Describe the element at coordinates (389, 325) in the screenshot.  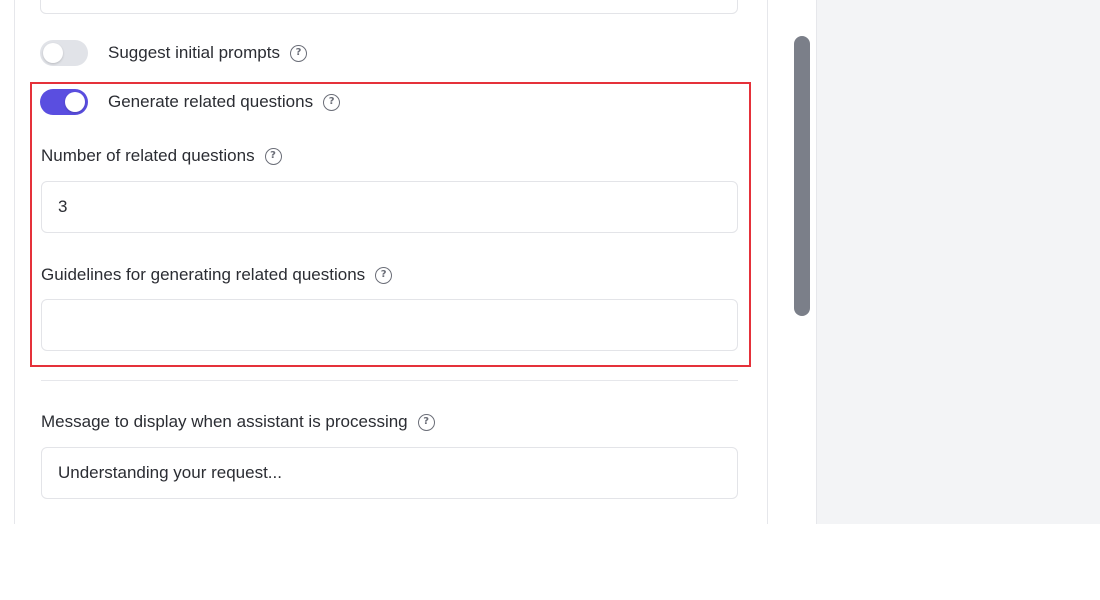
I see `guidelines-input` at that location.